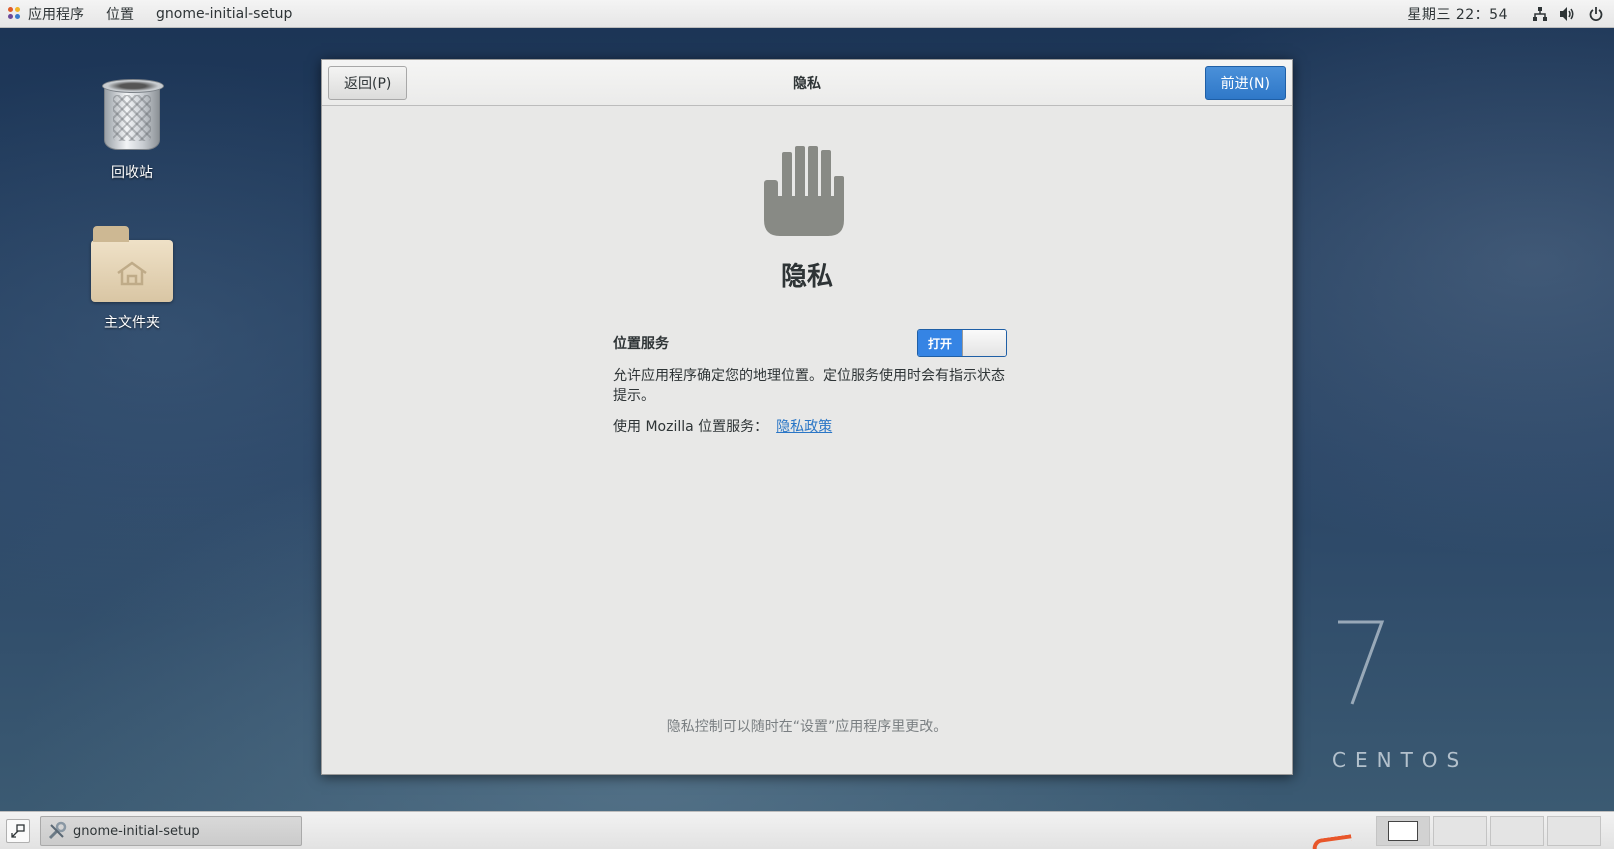 The image size is (1614, 849). I want to click on network-icon, so click(1540, 14).